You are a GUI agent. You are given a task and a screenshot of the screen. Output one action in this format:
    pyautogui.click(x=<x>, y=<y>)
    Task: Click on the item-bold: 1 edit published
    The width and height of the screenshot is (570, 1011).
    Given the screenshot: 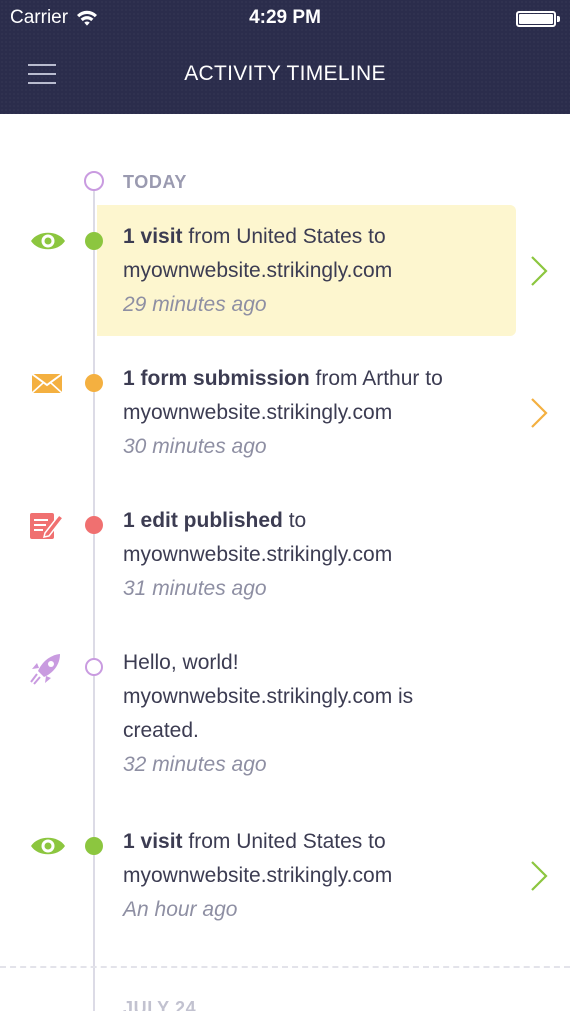 What is the action you would take?
    pyautogui.click(x=203, y=520)
    